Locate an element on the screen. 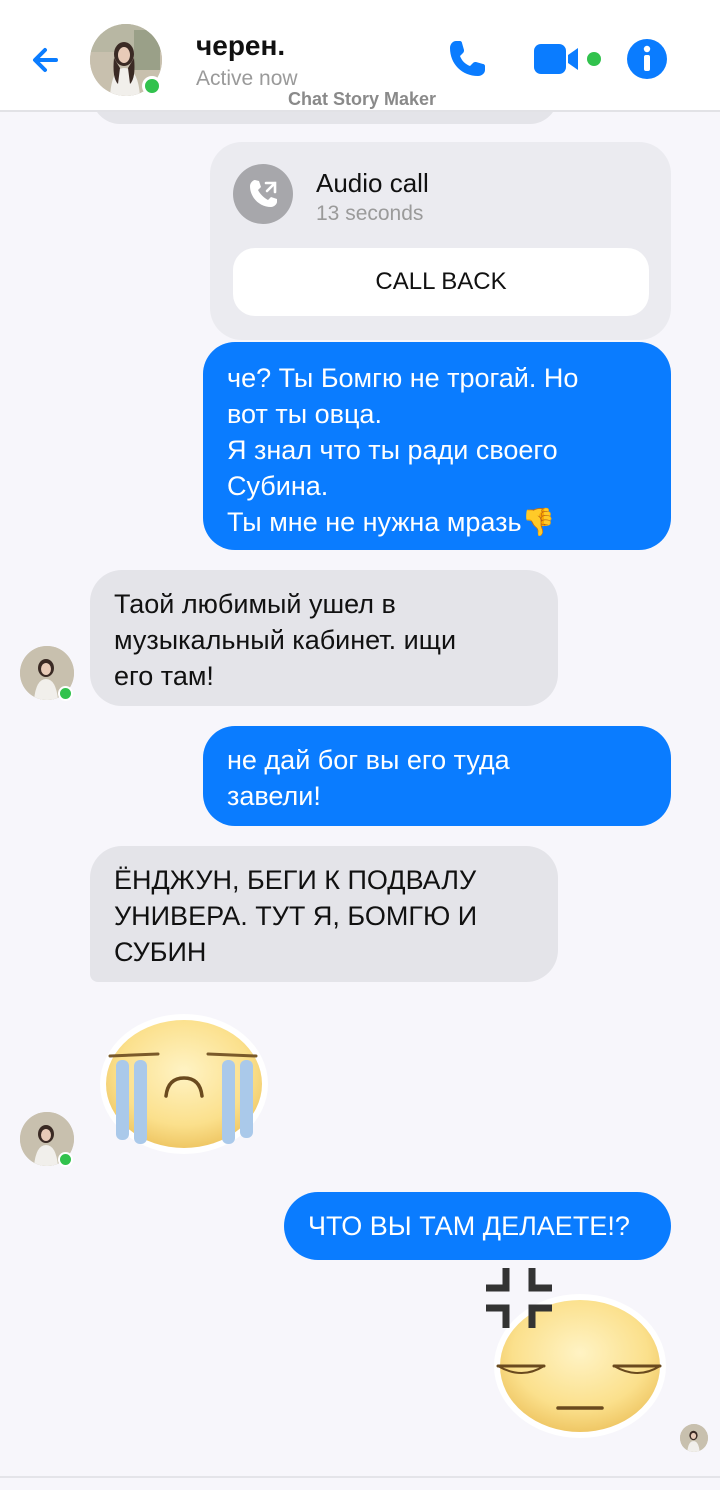  message-text: не дай бог вы его туда завели! is located at coordinates (368, 778).